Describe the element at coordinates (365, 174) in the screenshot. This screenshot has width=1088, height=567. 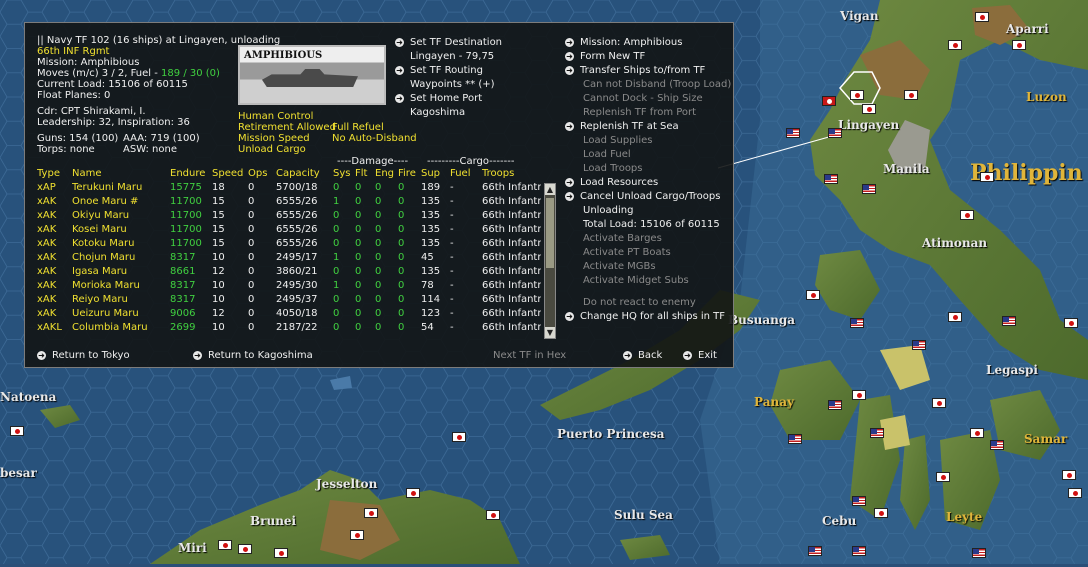
I see `column-header: Flt` at that location.